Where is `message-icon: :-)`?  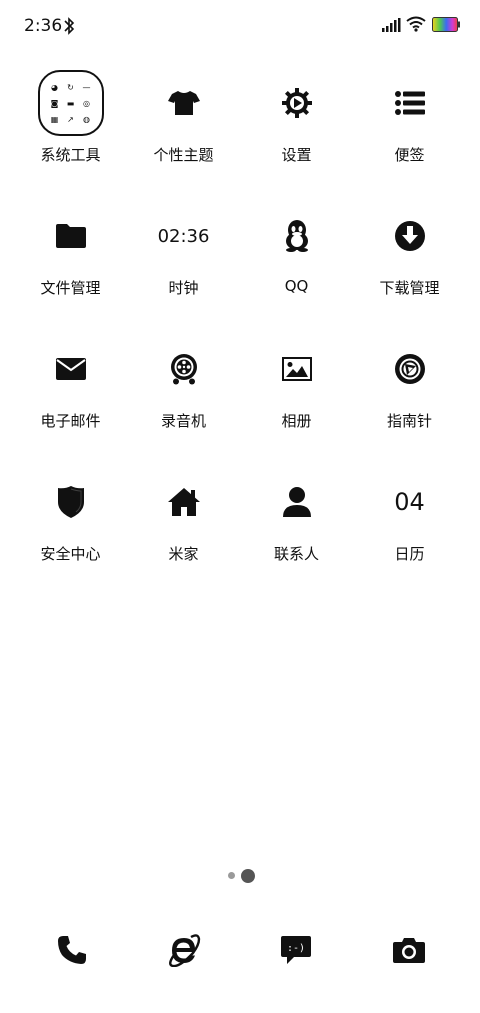
message-icon: :-) is located at coordinates (296, 950).